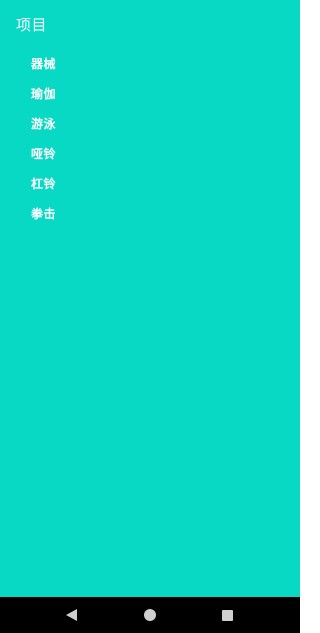 This screenshot has height=633, width=320. I want to click on list-item-label: 瑜伽, so click(44, 93).